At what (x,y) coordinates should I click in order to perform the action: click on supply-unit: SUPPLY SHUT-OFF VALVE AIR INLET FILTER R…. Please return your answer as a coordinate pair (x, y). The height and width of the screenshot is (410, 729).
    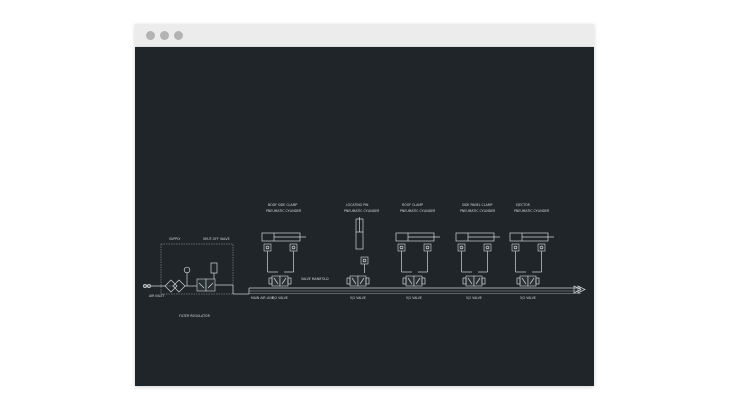
    Looking at the image, I should click on (196, 277).